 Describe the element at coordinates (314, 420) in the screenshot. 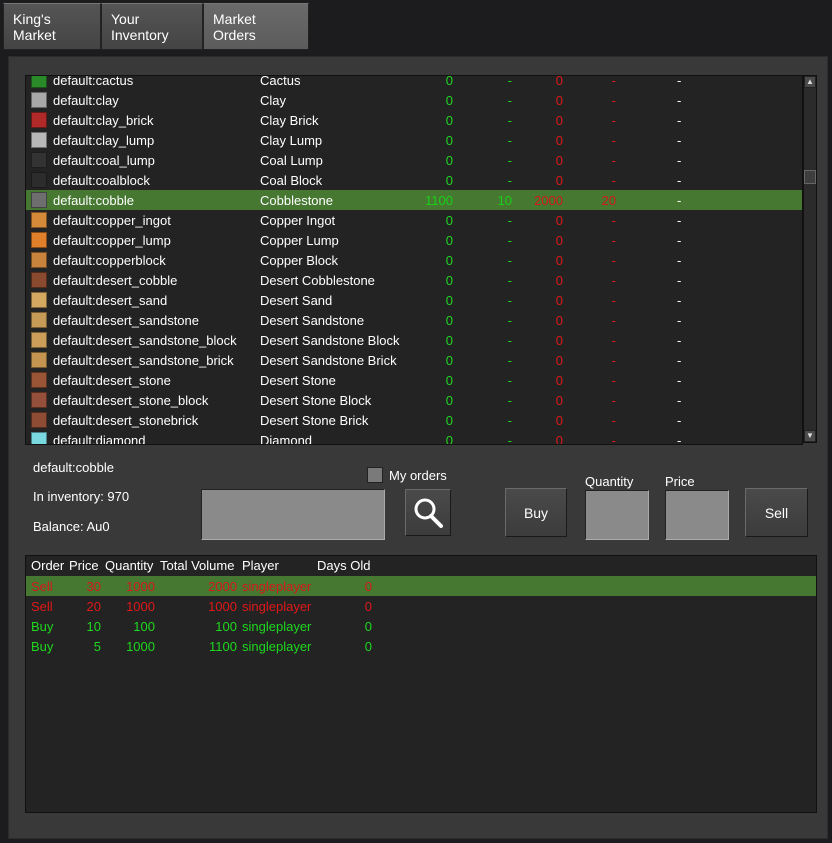

I see `item-name: Desert Stone Brick` at that location.